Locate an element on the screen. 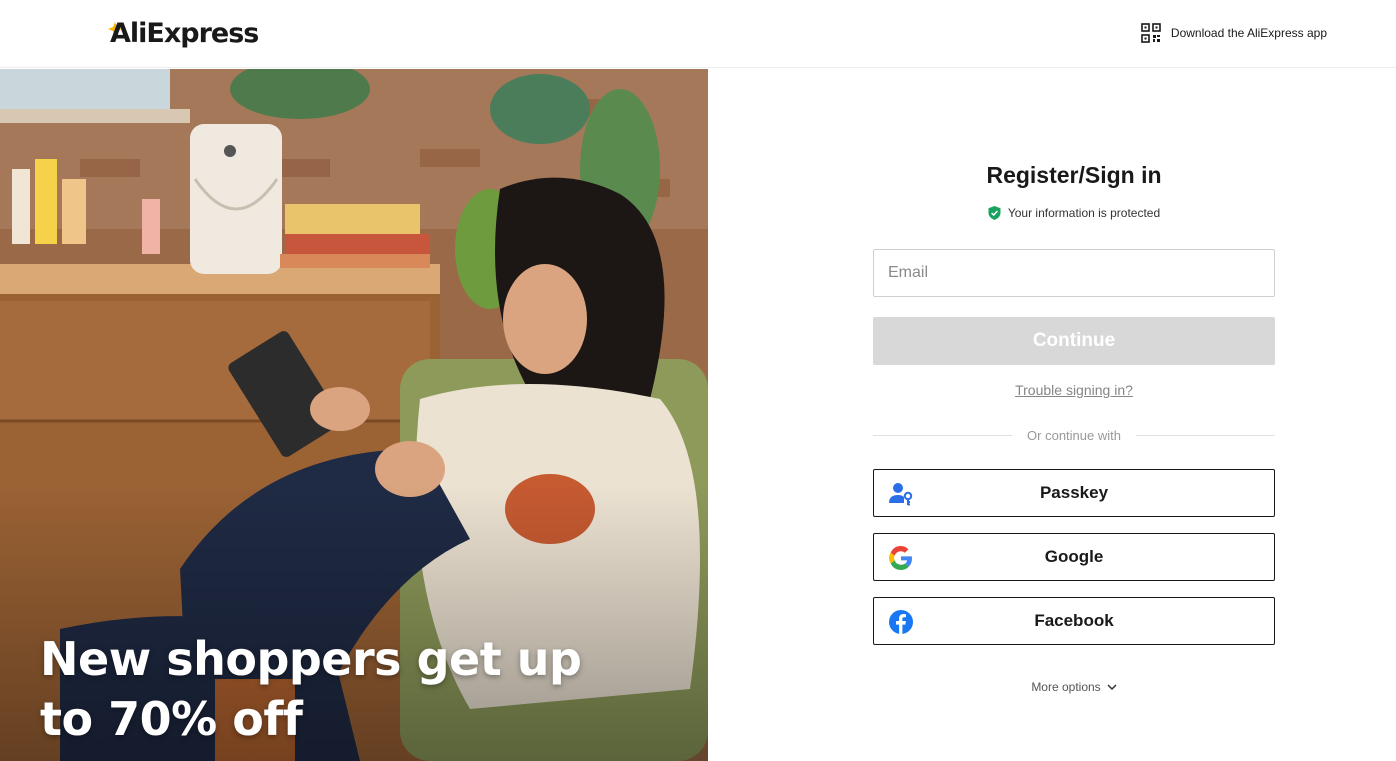 The image size is (1396, 761). aliexpress-logo: AliExpress is located at coordinates (183, 33).